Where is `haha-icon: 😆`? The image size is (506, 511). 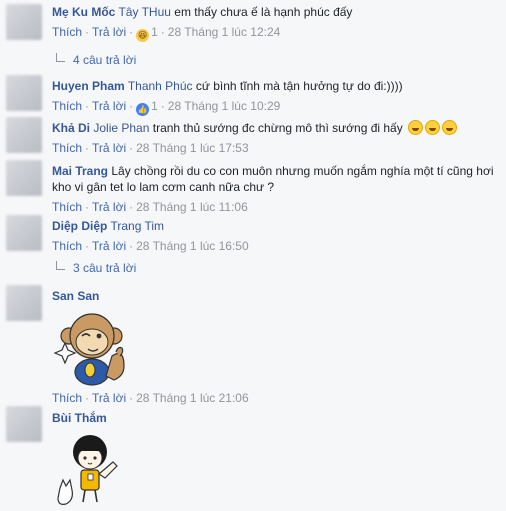 haha-icon: 😆 is located at coordinates (143, 35).